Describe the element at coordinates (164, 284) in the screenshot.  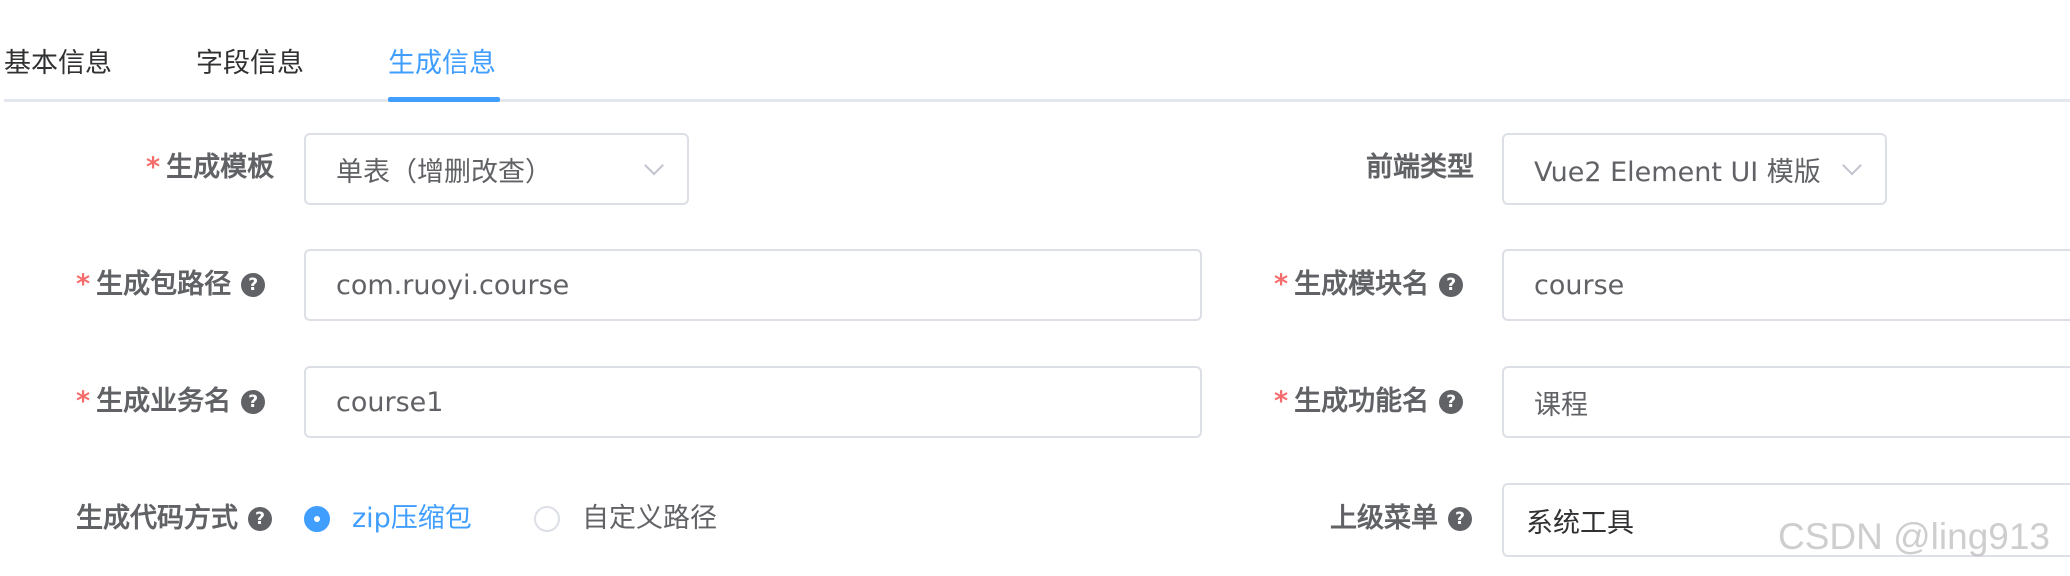
I see `package-path-label-text: 生成包路径` at that location.